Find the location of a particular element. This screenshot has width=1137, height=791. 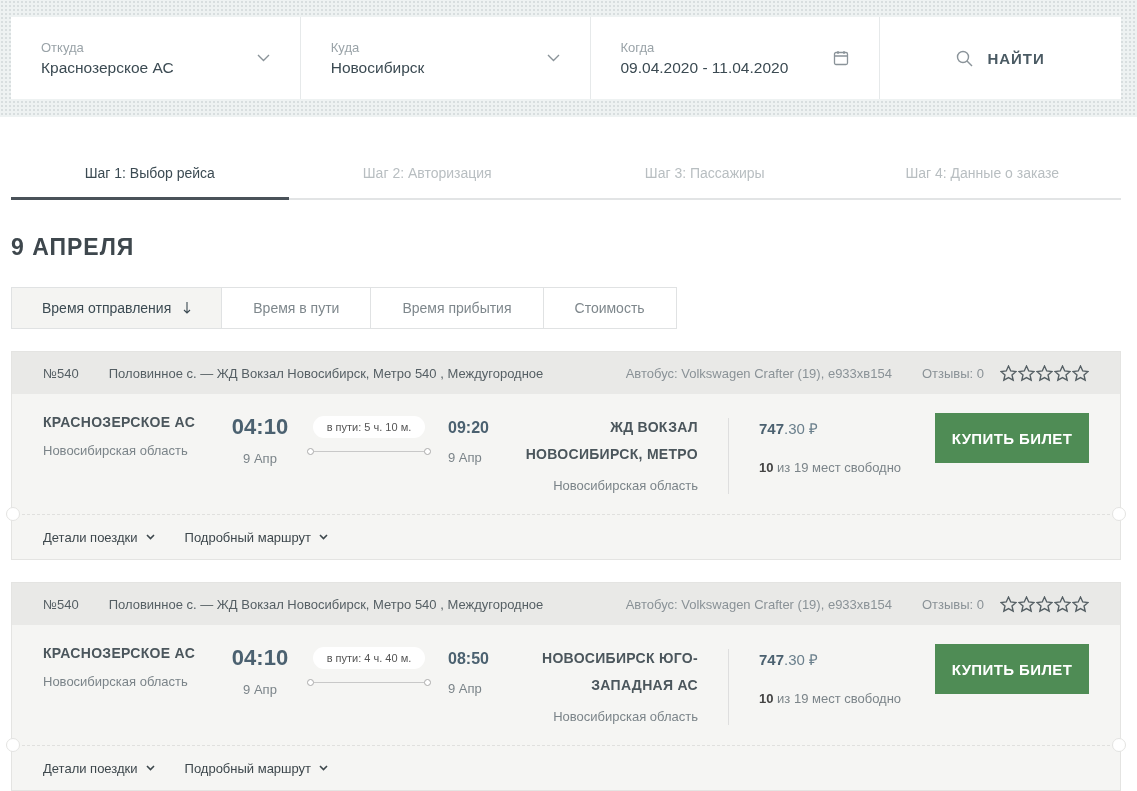

step-tab: Шаг 1: Выбор рейса is located at coordinates (150, 177).